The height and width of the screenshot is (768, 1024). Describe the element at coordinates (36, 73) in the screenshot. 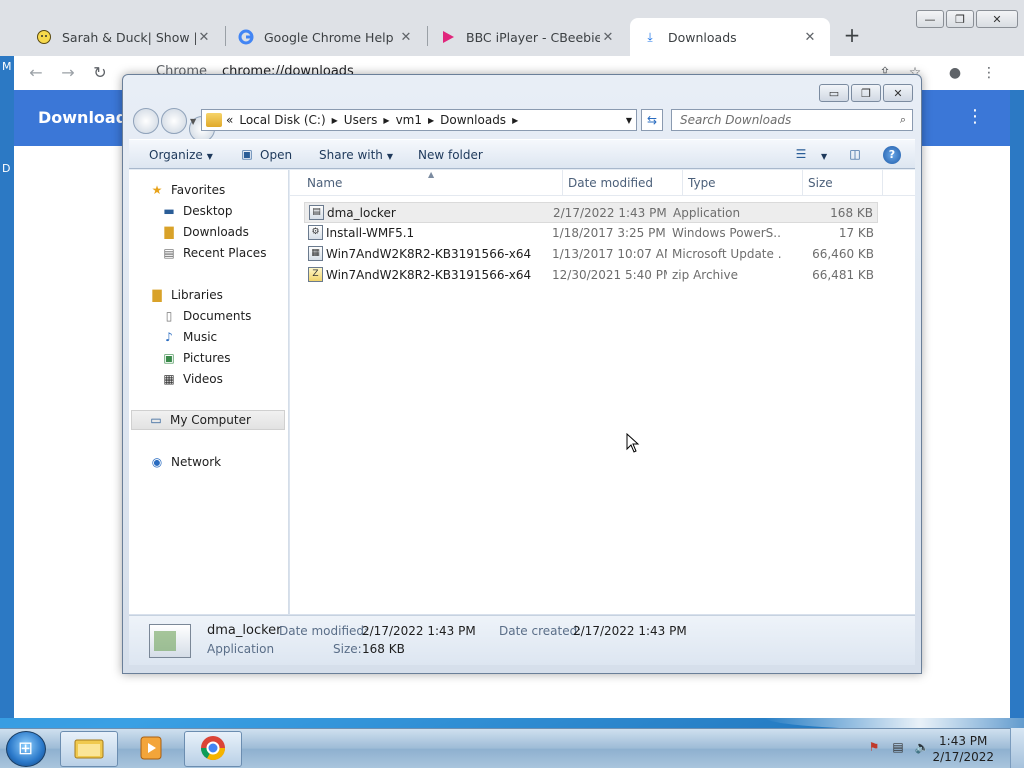

I see `back-icon: ←` at that location.